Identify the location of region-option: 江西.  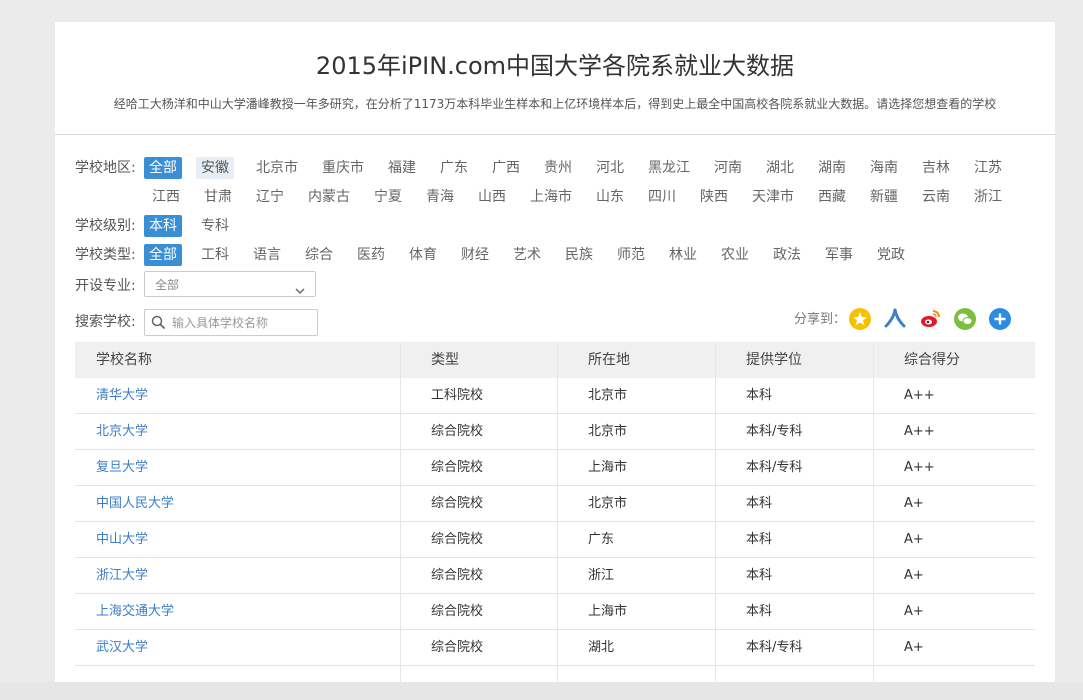
(166, 197).